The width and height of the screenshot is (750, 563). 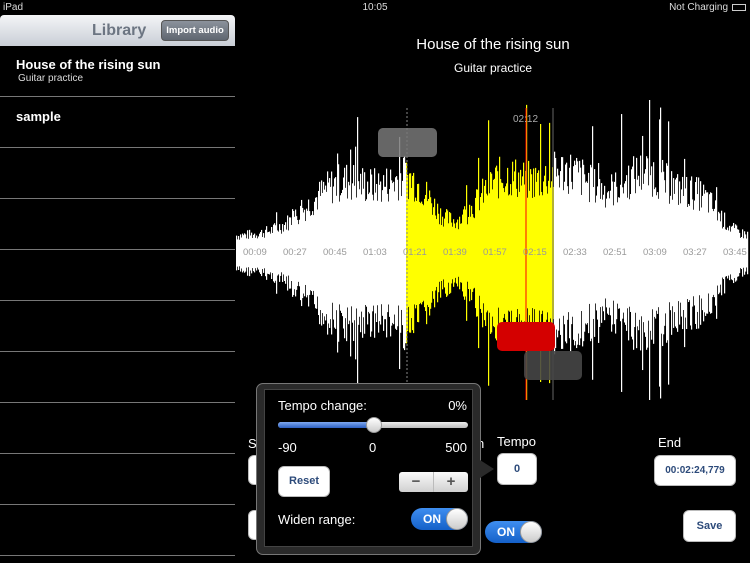 I want to click on loop-toggle: ON, so click(x=513, y=532).